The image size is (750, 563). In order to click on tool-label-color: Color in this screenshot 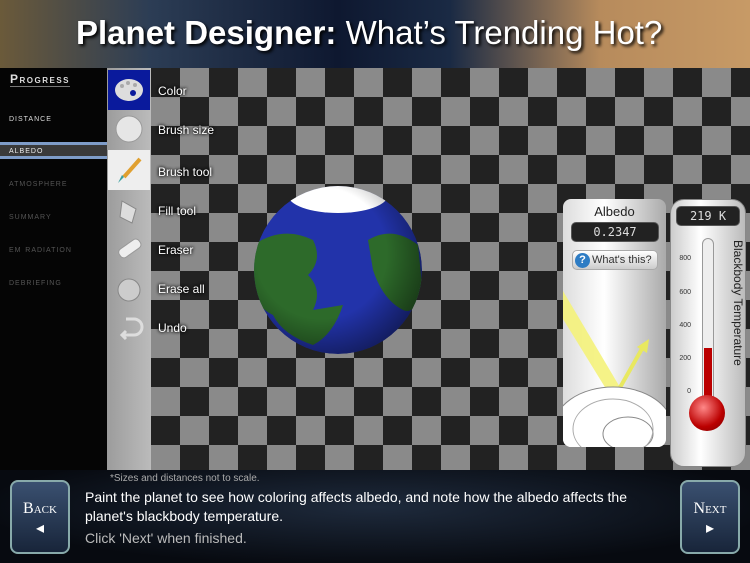, I will do `click(172, 91)`.